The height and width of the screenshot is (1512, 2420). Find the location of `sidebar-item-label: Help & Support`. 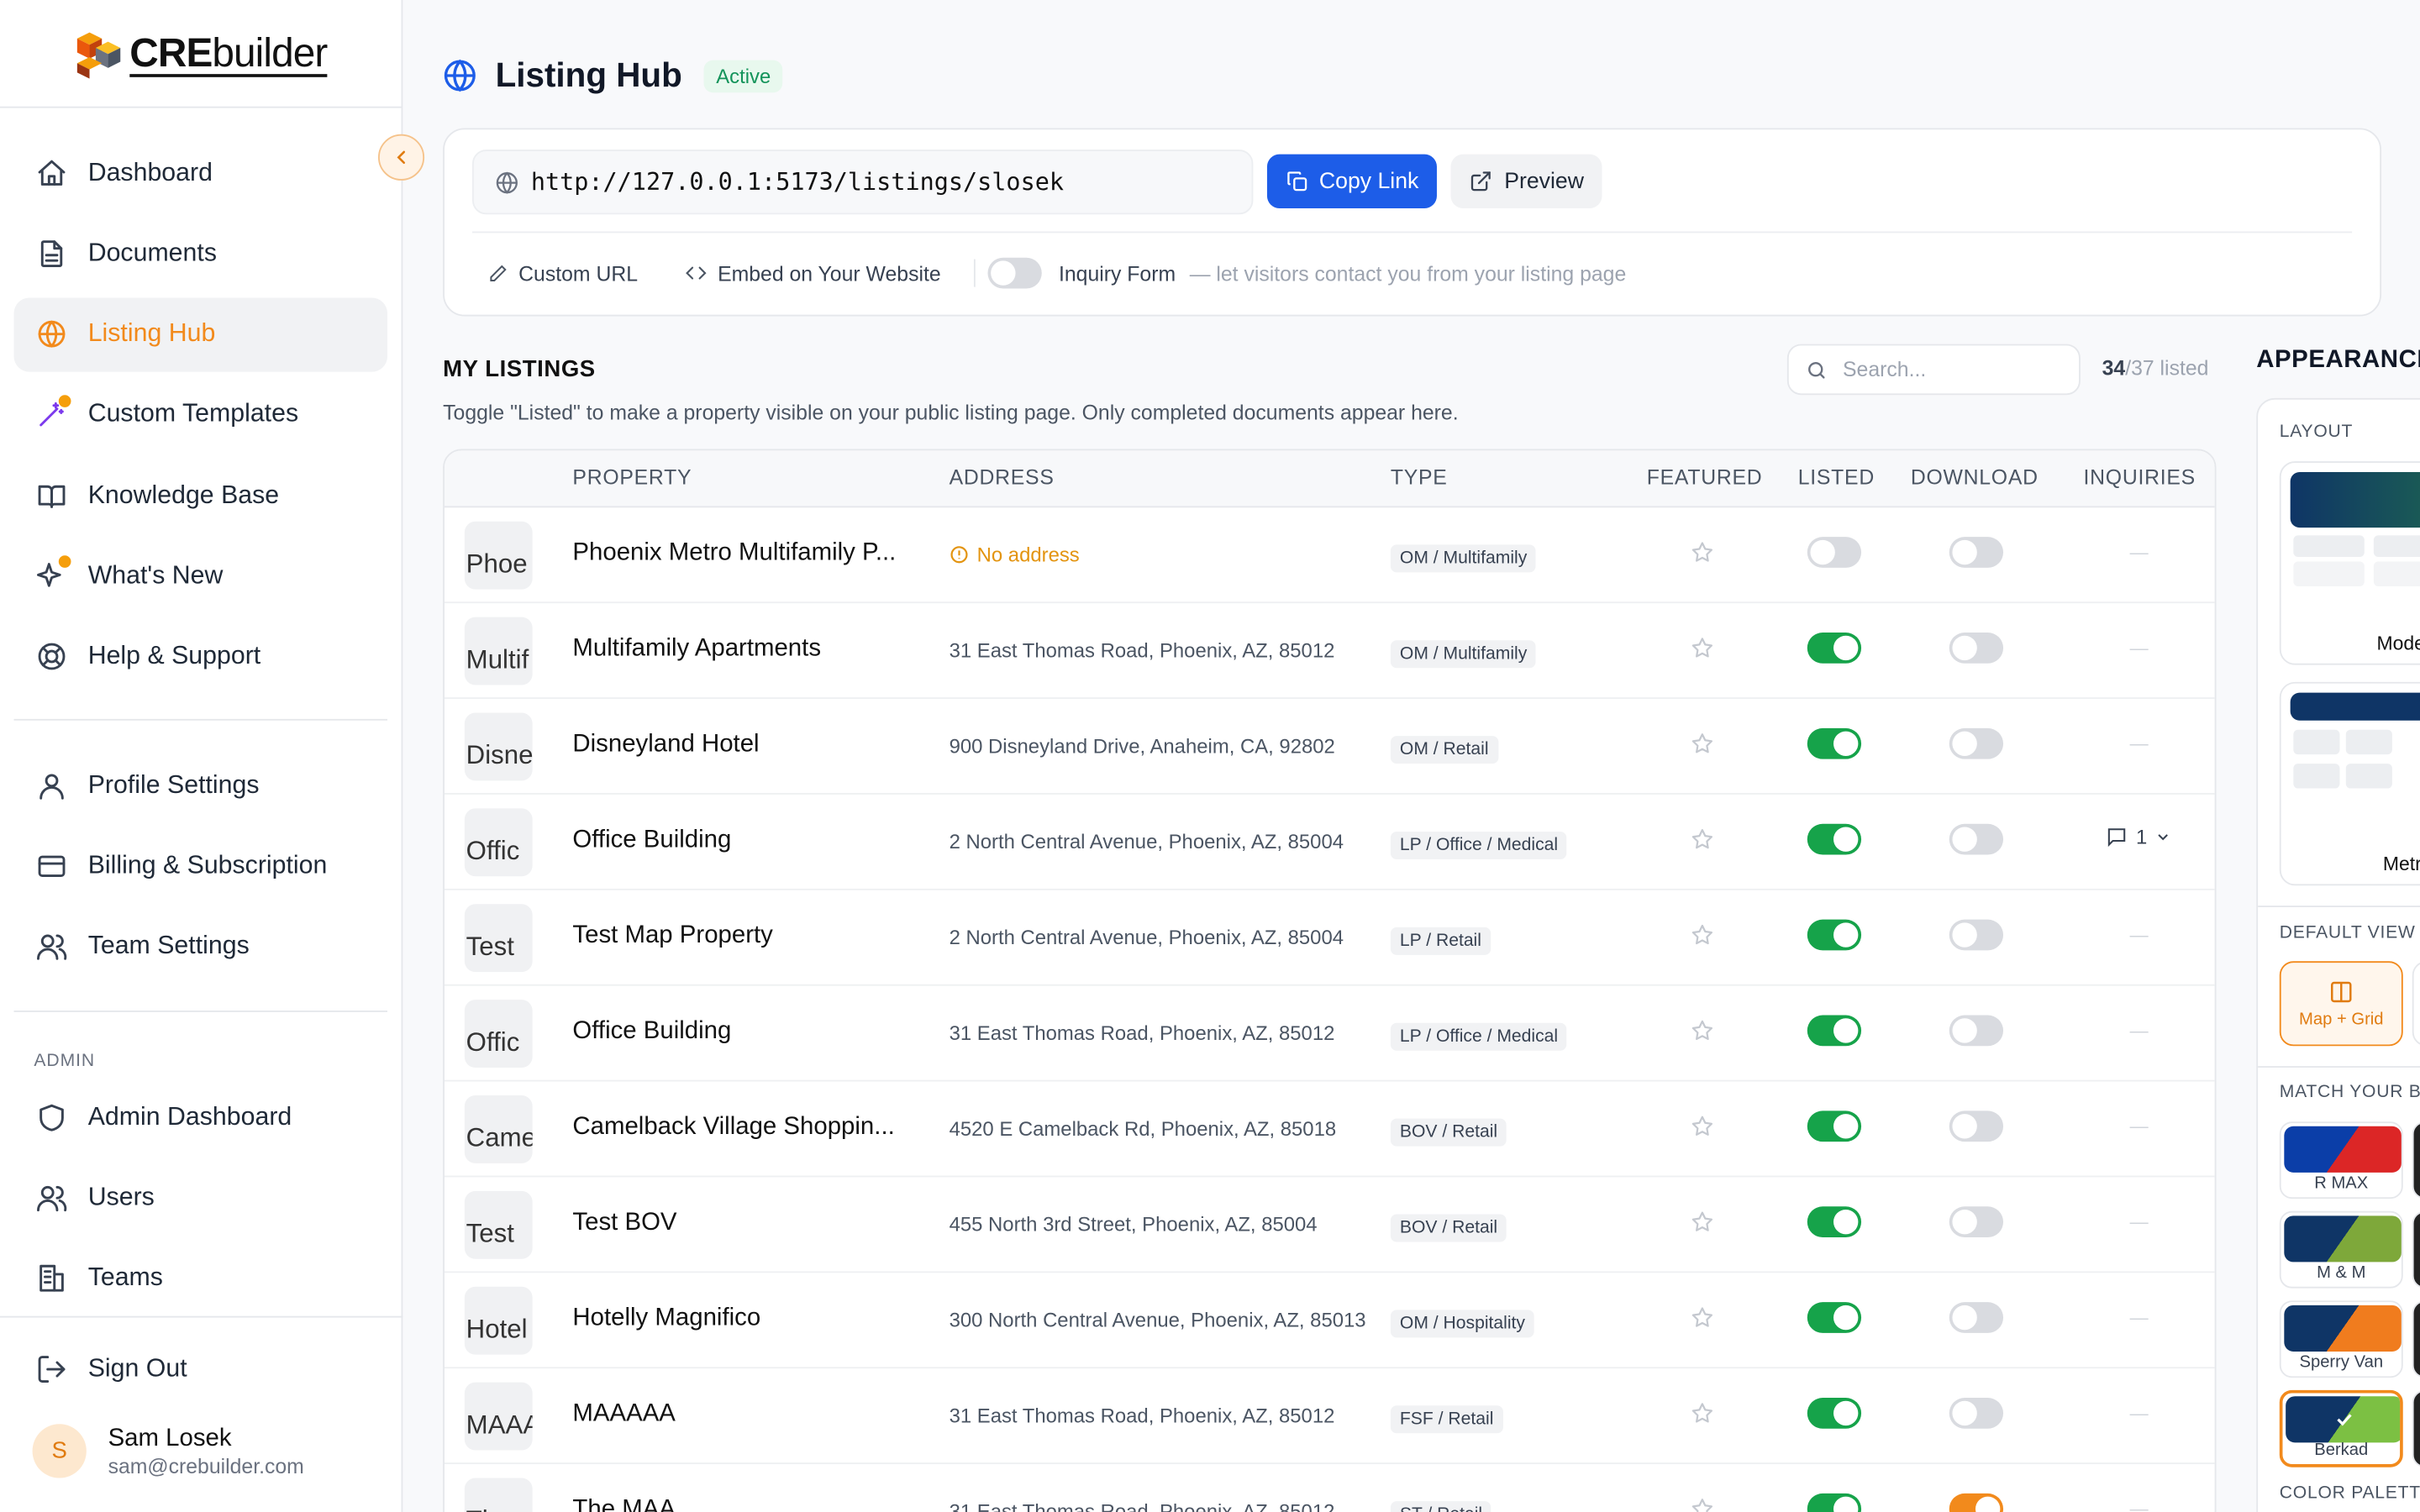

sidebar-item-label: Help & Support is located at coordinates (174, 656).